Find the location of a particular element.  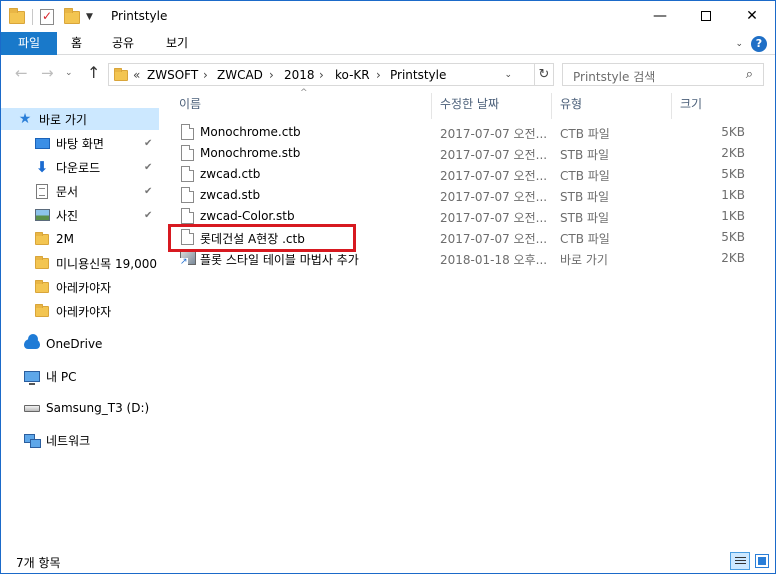

sidebar-item-downloads: ⬇ 다운로드 ✔ is located at coordinates (80, 167).